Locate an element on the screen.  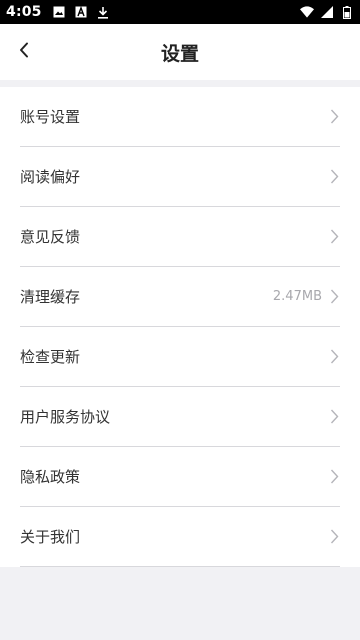
status-bar: 4:05 is located at coordinates (180, 12).